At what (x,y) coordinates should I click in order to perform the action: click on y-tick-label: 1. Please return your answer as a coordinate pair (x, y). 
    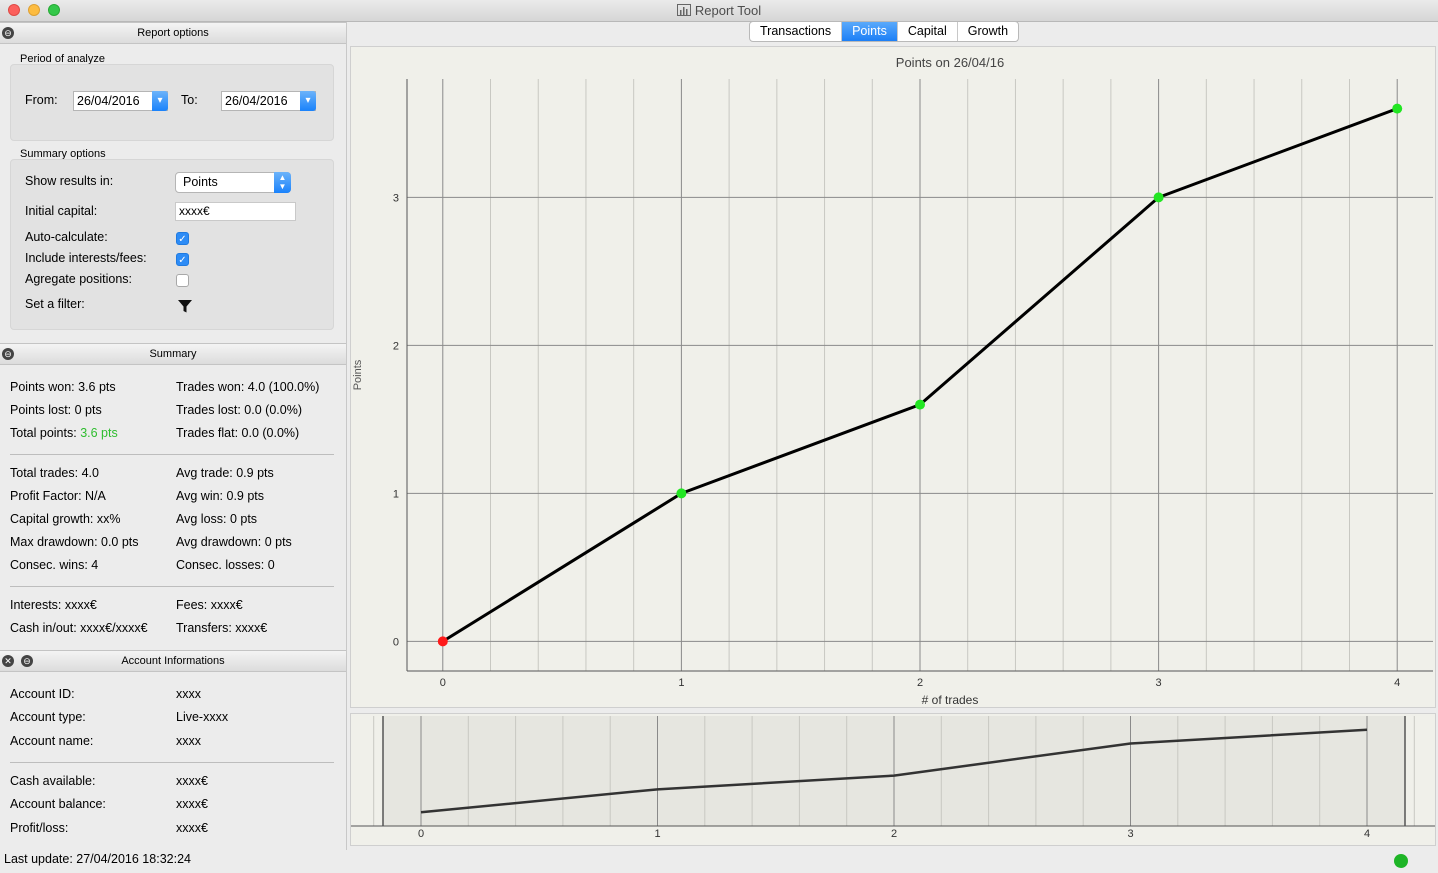
    Looking at the image, I should click on (396, 494).